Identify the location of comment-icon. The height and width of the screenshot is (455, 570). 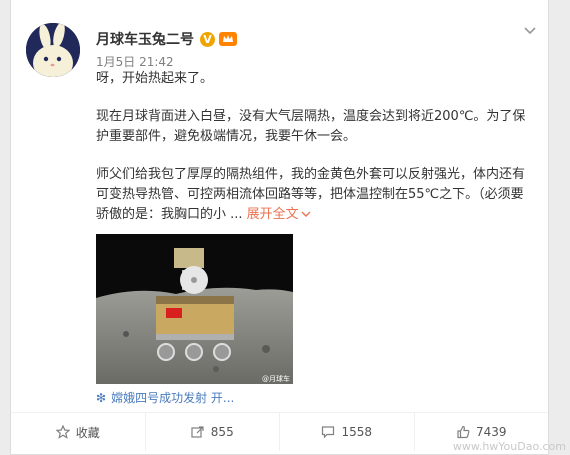
(328, 432).